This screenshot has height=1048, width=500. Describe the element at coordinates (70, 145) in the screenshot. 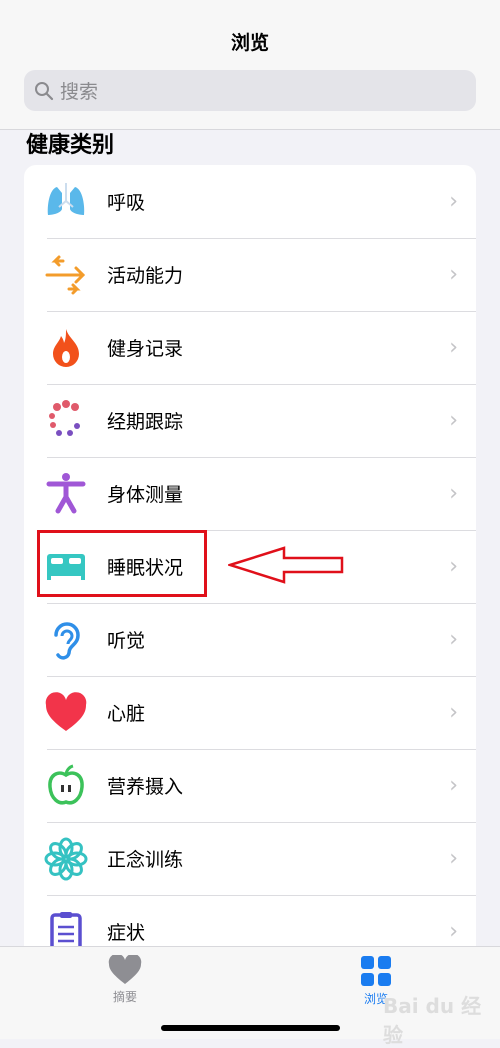

I see `section-title: 健康类别` at that location.